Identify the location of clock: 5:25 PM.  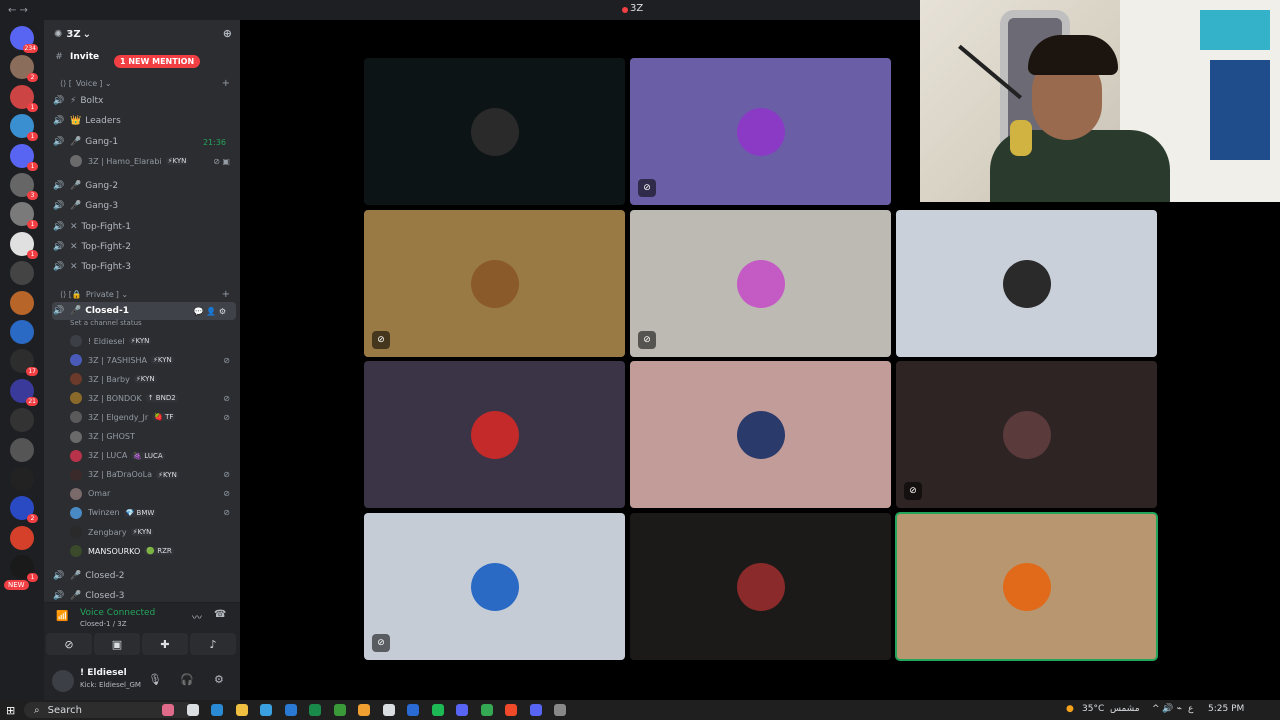
(1226, 709).